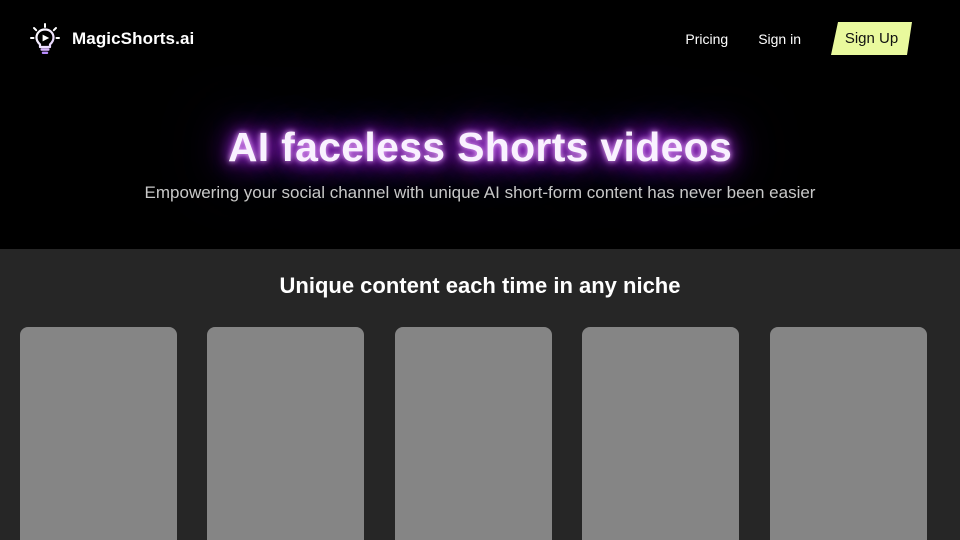 This screenshot has height=540, width=960. What do you see at coordinates (706, 39) in the screenshot?
I see `nav-pricing-link: Pricing` at bounding box center [706, 39].